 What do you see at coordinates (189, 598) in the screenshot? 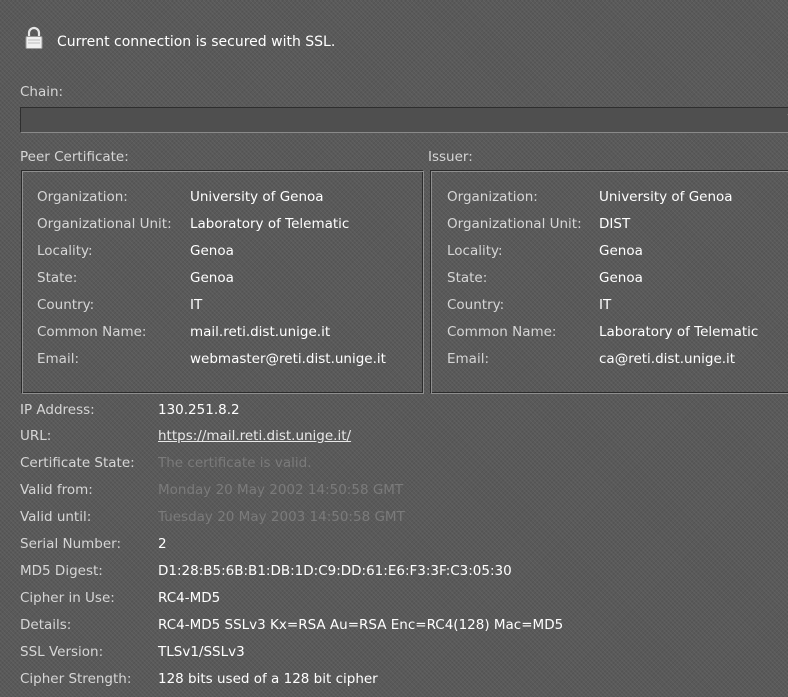
I see `cipher-in-use-value: RC4-MD5` at bounding box center [189, 598].